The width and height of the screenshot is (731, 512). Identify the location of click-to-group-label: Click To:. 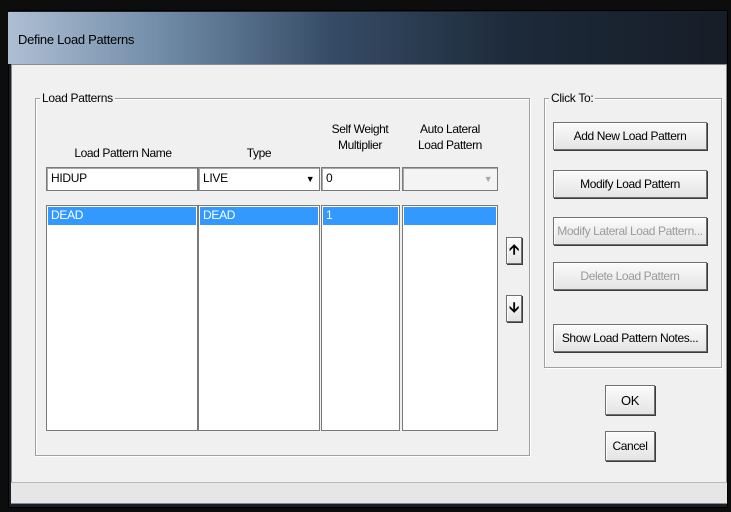
(572, 98).